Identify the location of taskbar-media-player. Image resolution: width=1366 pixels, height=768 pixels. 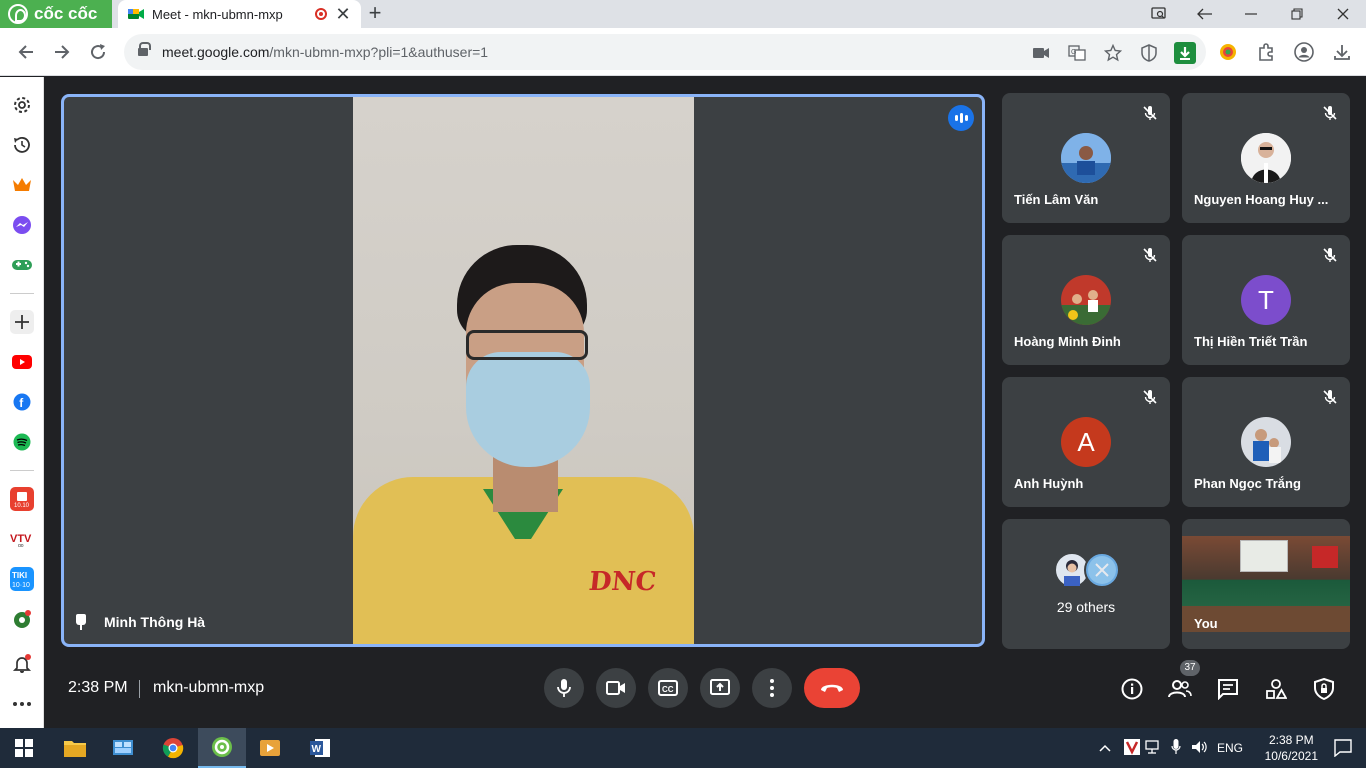
(270, 748).